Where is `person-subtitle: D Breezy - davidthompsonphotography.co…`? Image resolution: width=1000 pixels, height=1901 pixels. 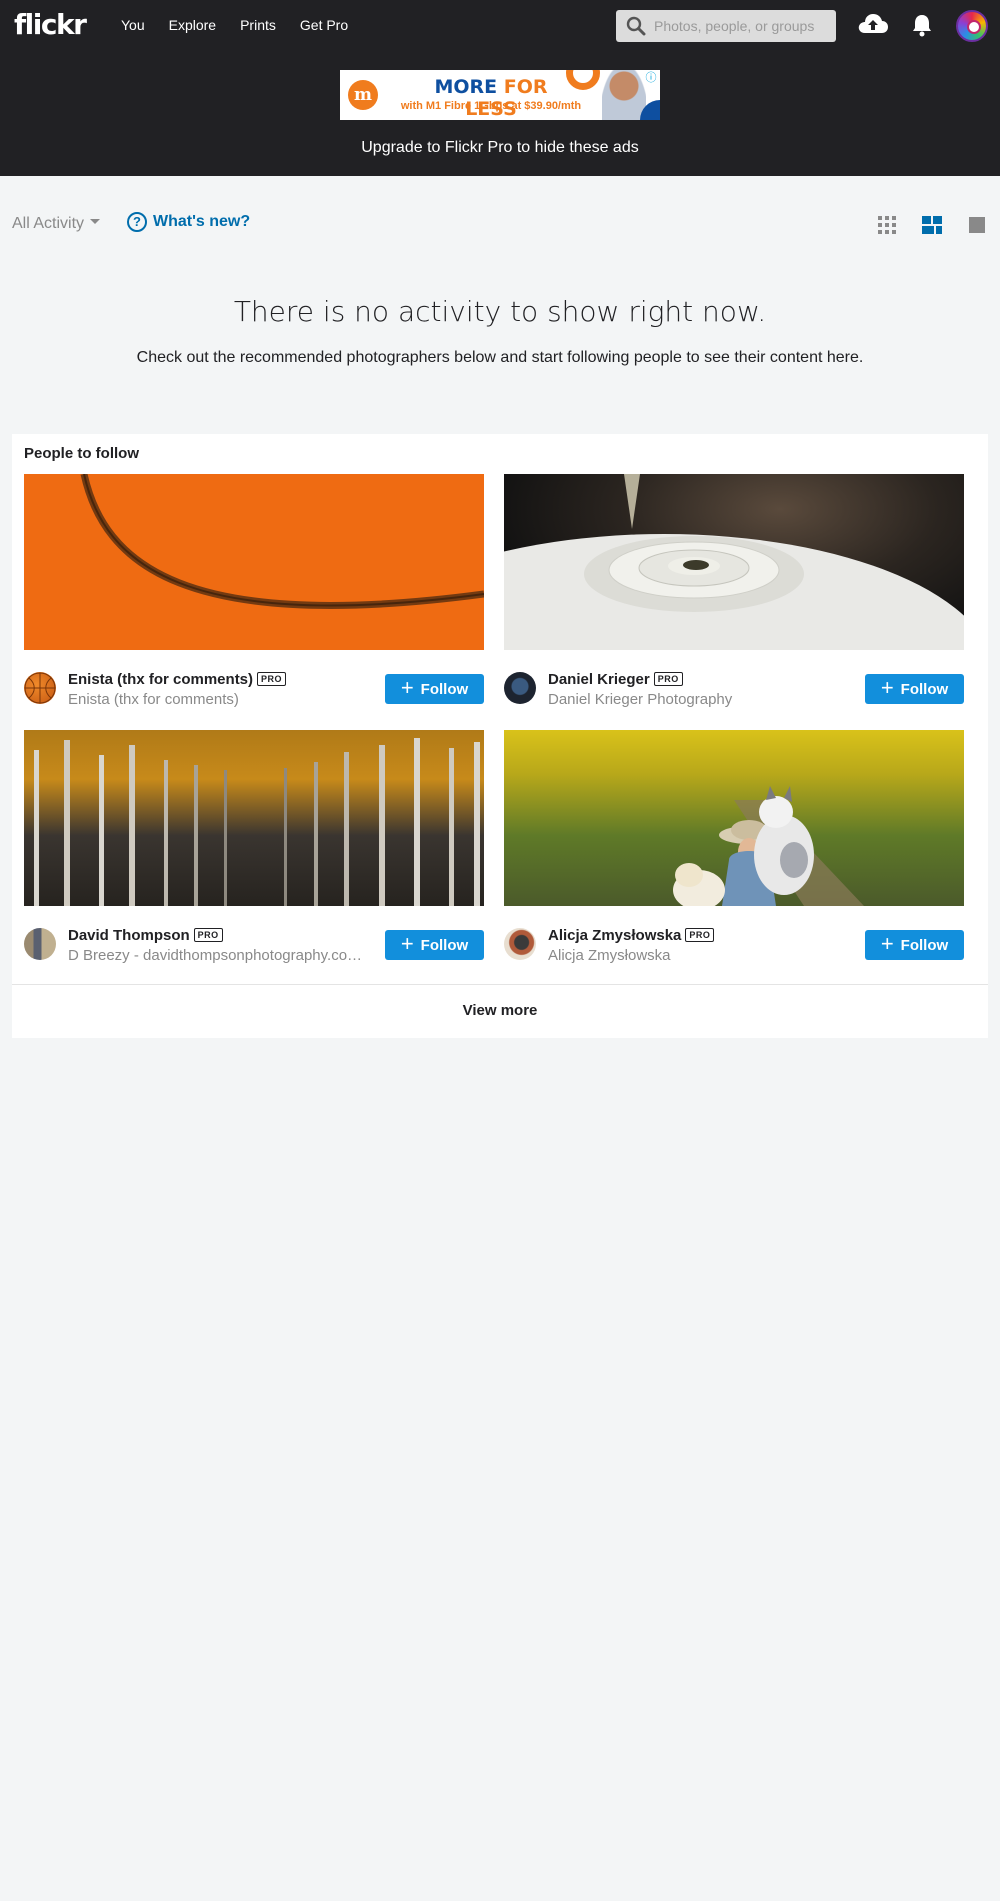
person-subtitle: D Breezy - davidthompsonphotography.co… is located at coordinates (215, 955).